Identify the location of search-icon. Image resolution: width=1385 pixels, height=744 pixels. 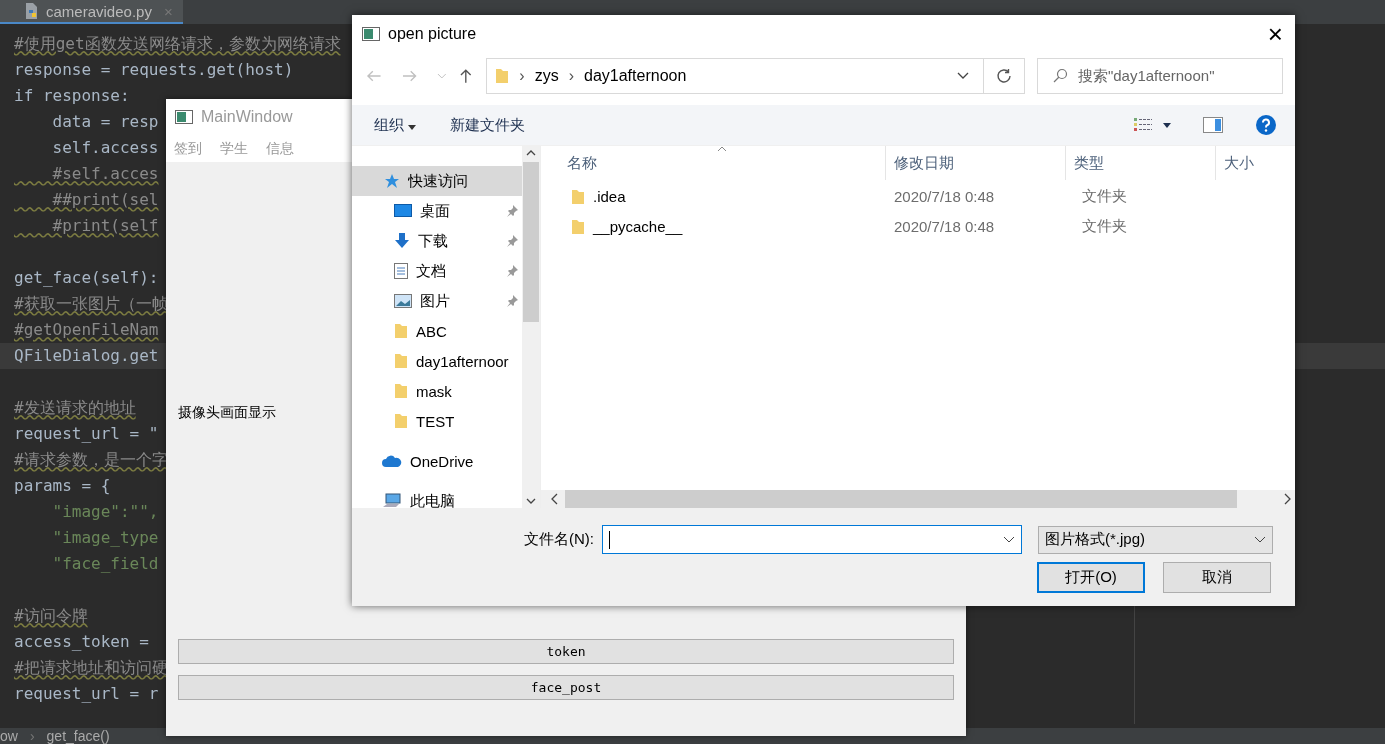
(1059, 76).